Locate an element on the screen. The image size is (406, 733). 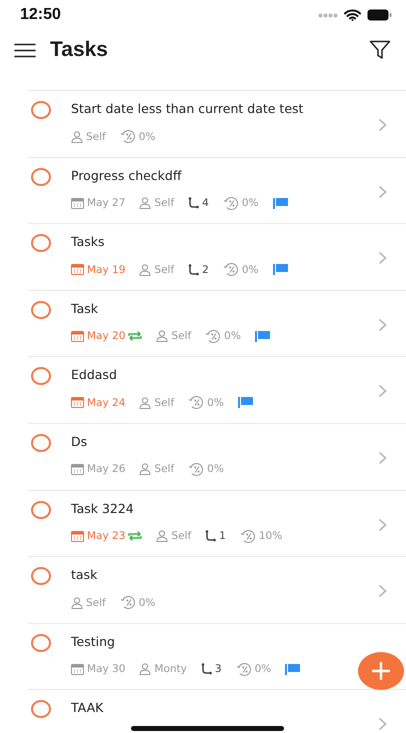
task-title: Ds is located at coordinates (79, 442).